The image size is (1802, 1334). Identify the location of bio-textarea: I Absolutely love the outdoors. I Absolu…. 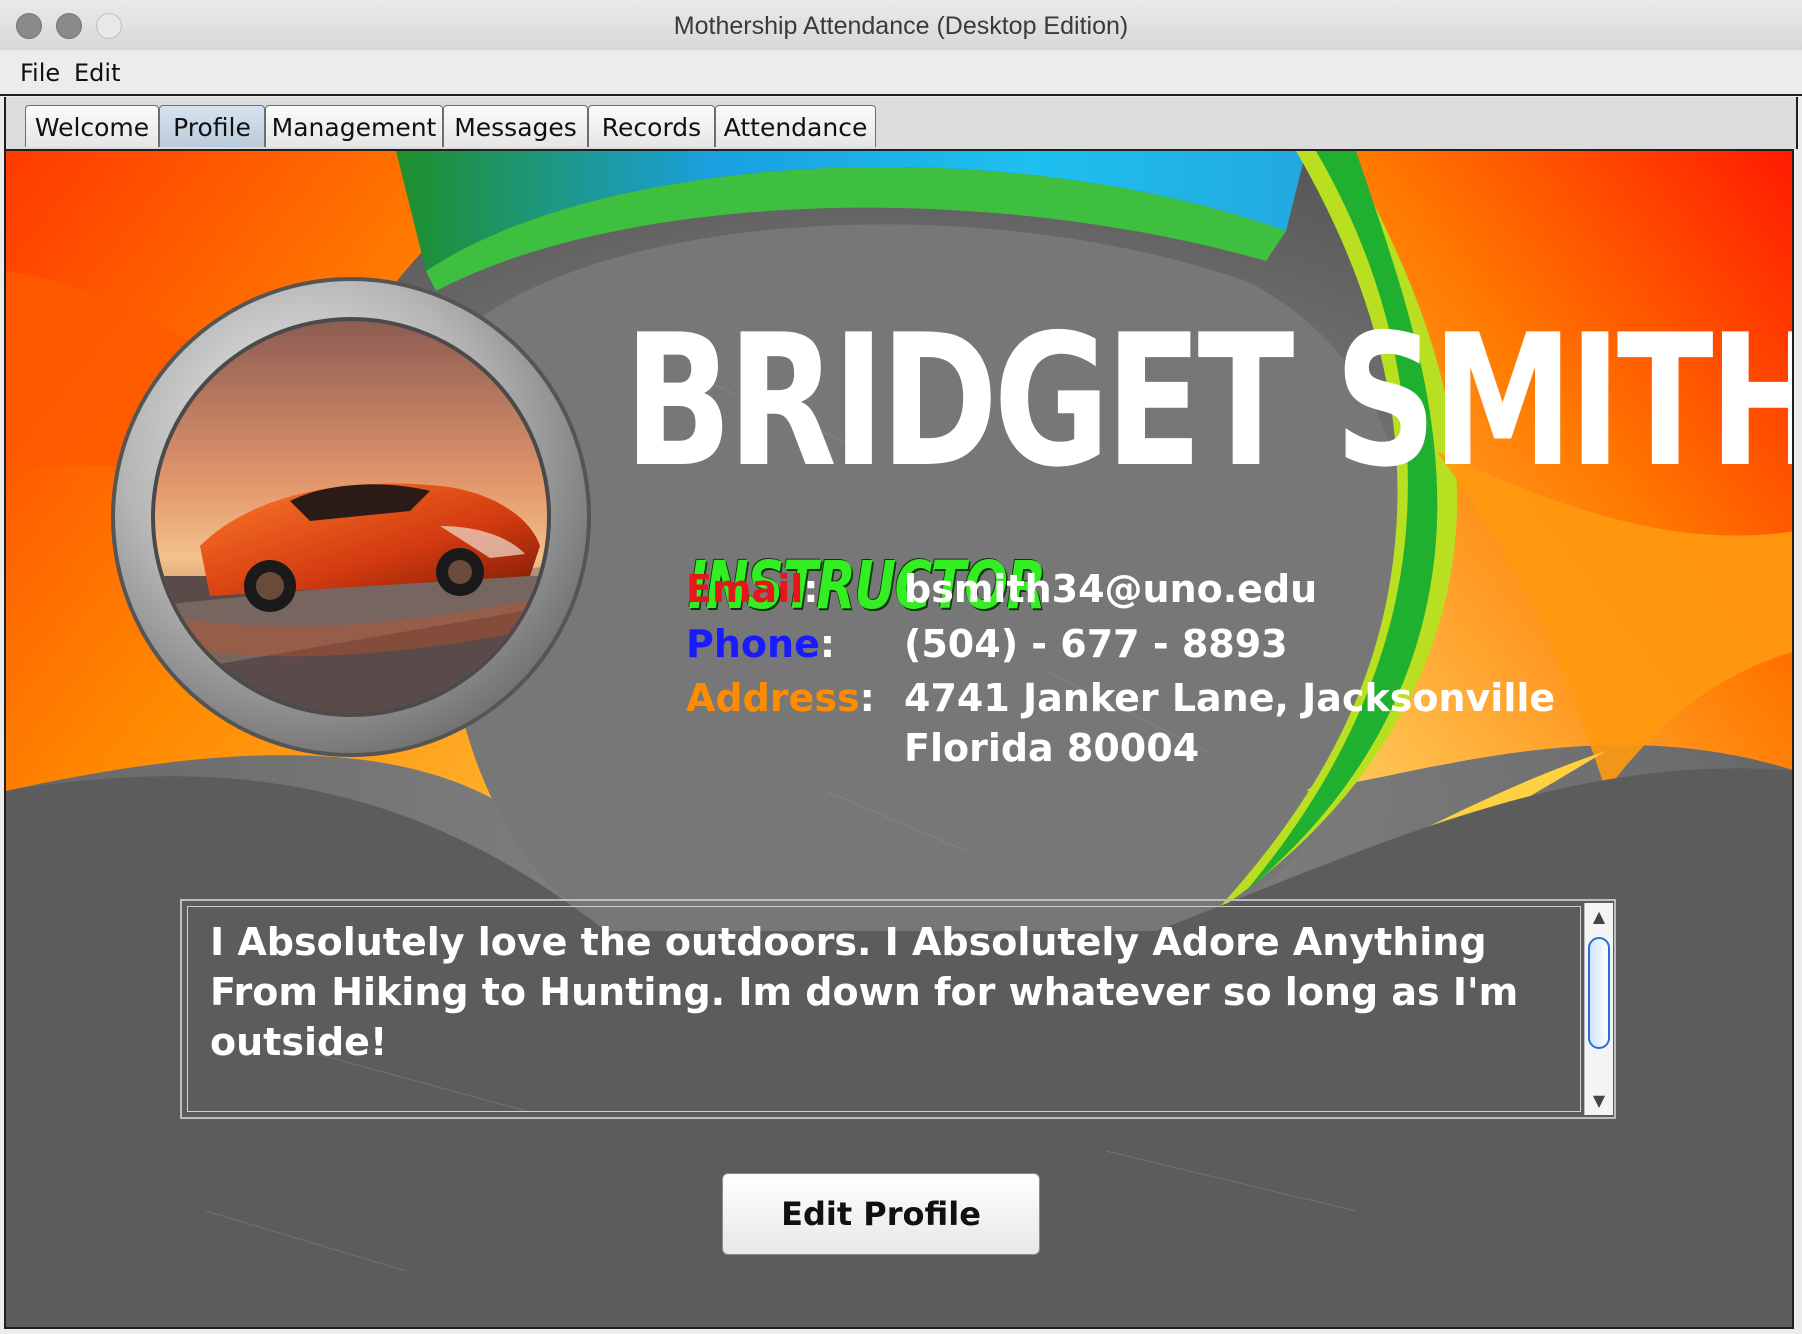
(898, 1009).